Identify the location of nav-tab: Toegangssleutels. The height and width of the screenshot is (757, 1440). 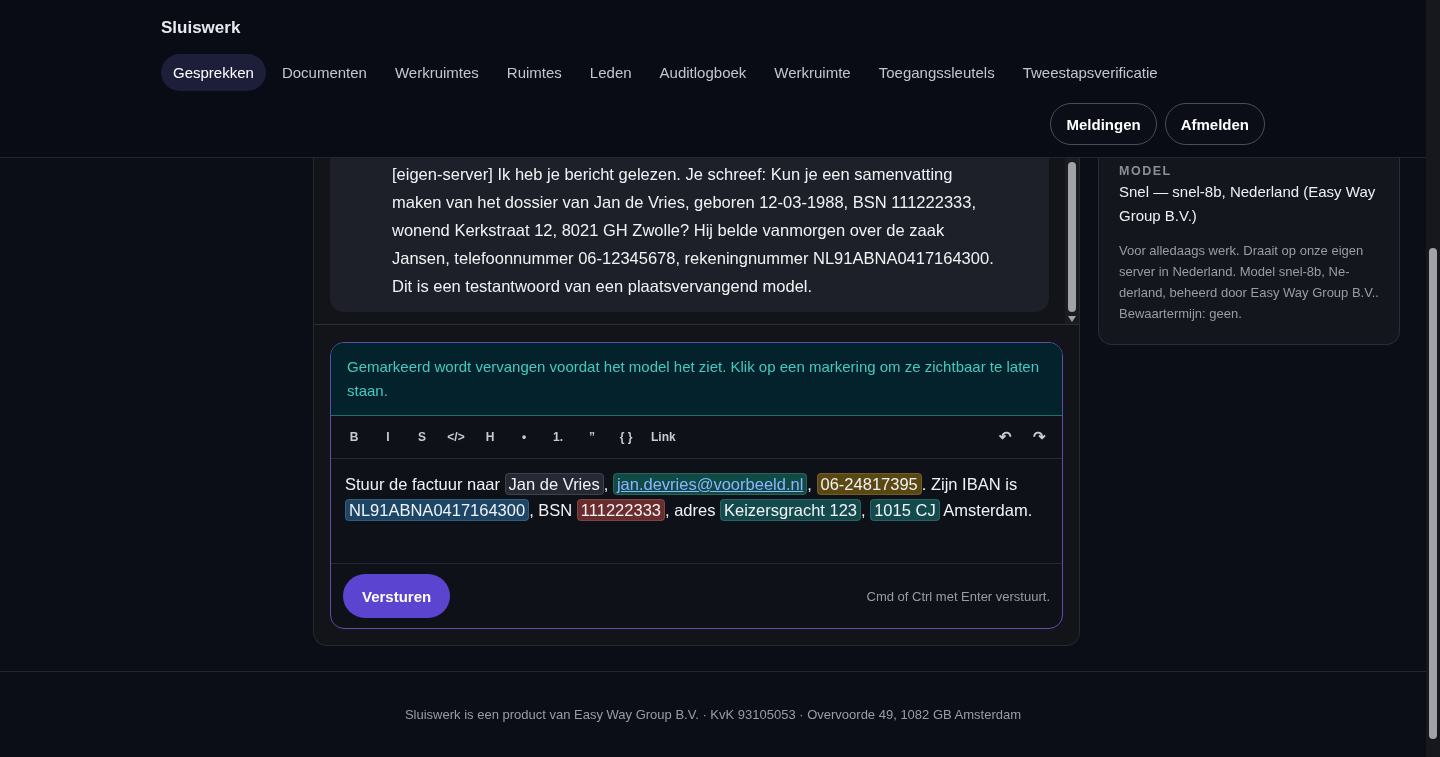
(936, 72).